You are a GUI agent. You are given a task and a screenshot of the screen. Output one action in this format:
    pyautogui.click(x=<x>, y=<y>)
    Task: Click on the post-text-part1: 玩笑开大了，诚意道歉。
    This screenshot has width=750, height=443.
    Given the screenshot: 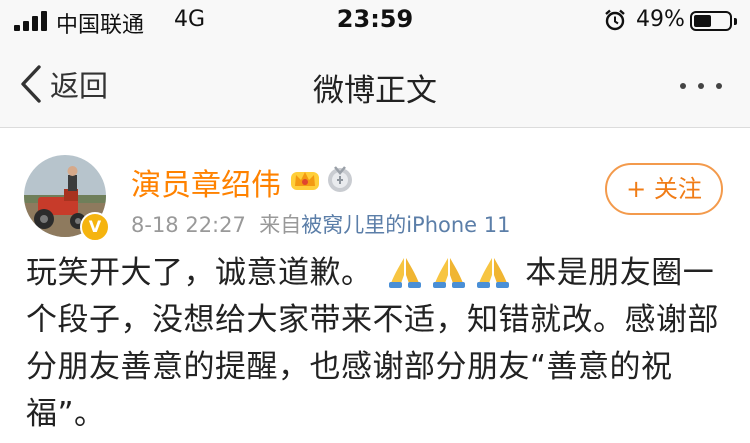 What is the action you would take?
    pyautogui.click(x=199, y=273)
    